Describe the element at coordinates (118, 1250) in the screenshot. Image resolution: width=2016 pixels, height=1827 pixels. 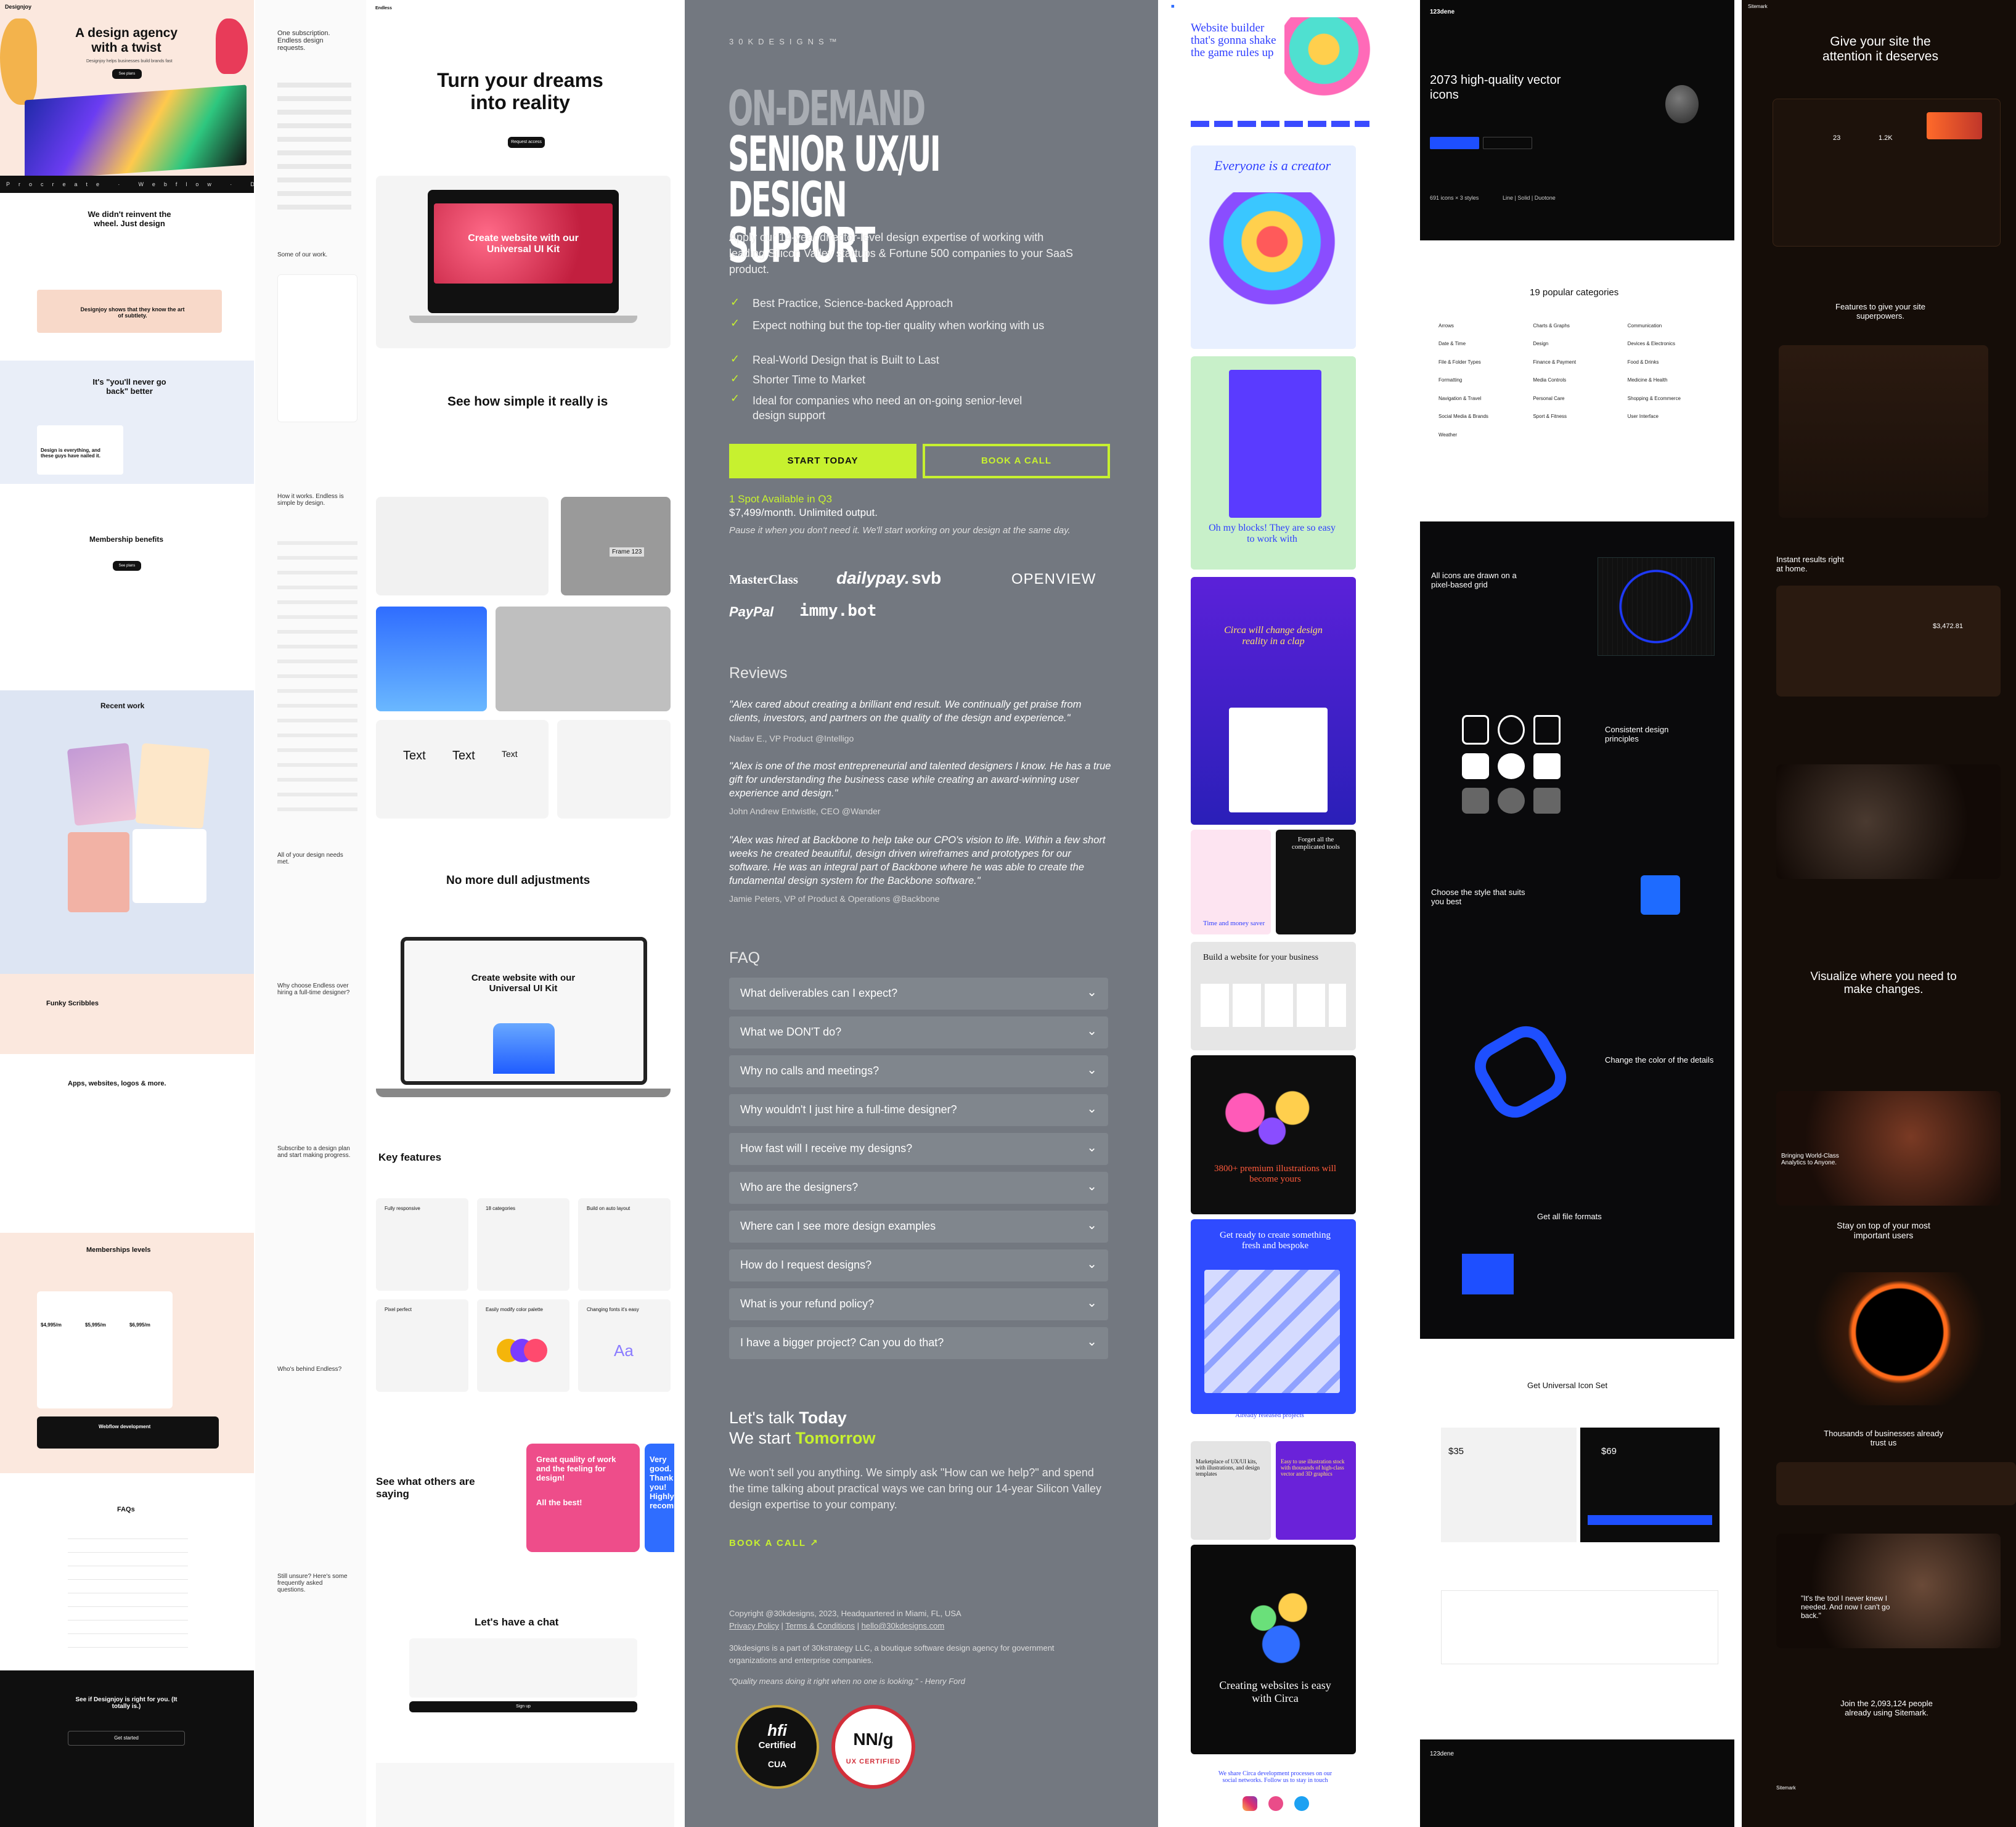
I see `section-title: Memberships levels` at that location.